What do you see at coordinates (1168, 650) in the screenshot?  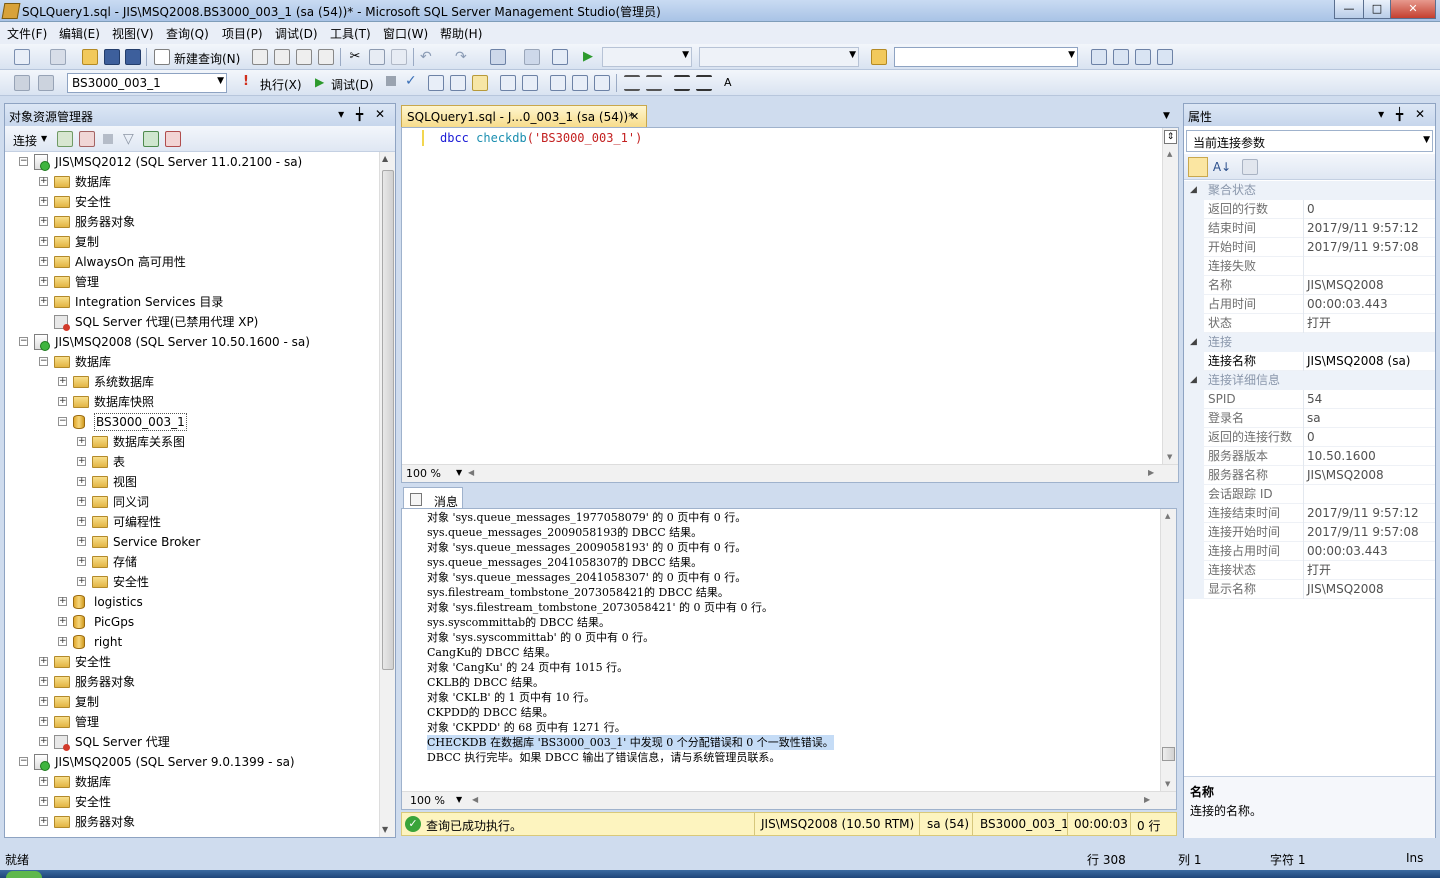 I see `messages-scrollbar: ▲ ▼` at bounding box center [1168, 650].